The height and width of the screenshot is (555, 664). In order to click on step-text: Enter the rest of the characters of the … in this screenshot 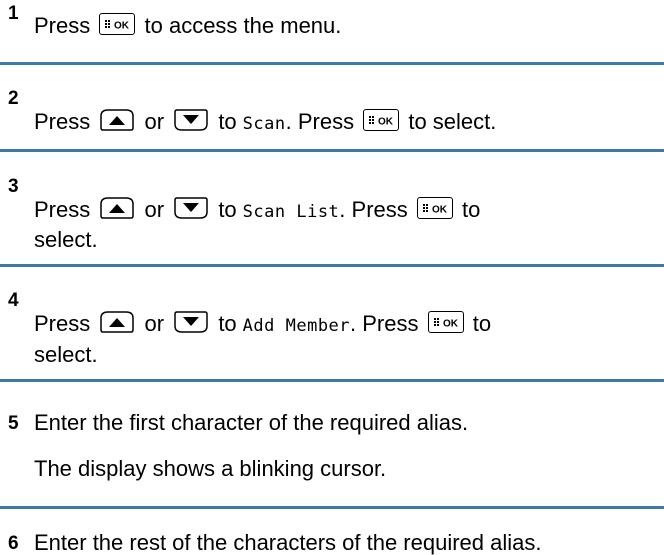, I will do `click(288, 542)`.